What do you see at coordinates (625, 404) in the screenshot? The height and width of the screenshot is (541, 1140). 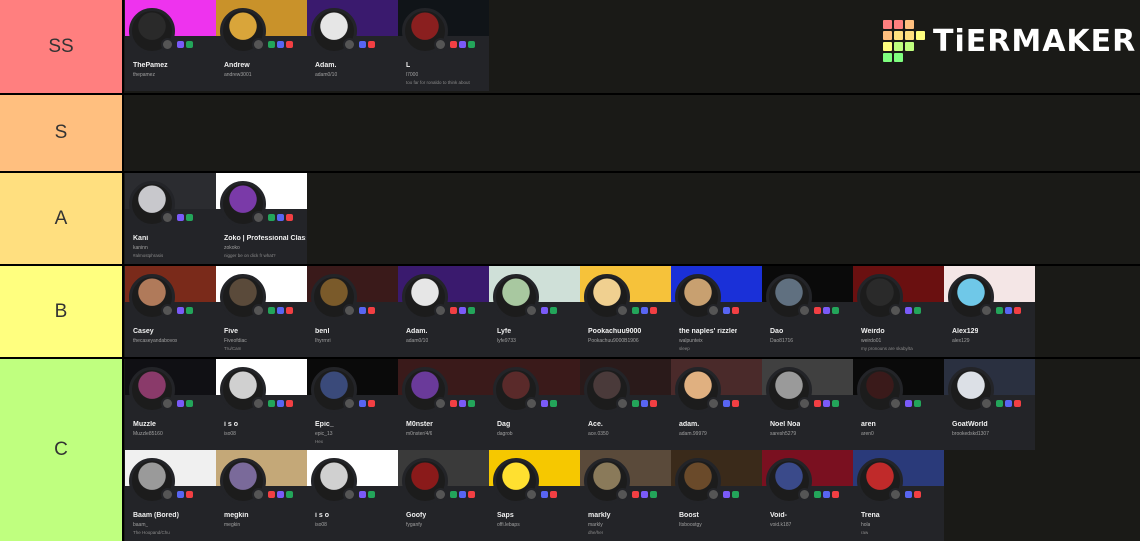 I see `profile-card: Ace. ace.0350` at bounding box center [625, 404].